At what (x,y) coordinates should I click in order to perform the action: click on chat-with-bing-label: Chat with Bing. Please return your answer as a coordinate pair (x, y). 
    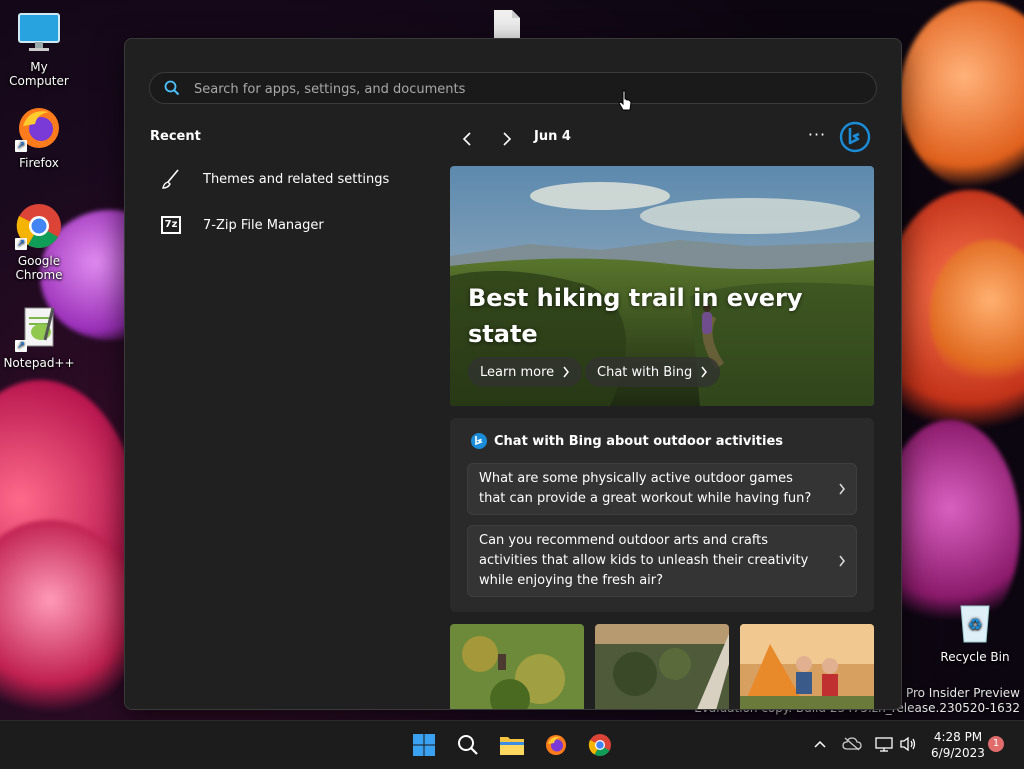
    Looking at the image, I should click on (645, 372).